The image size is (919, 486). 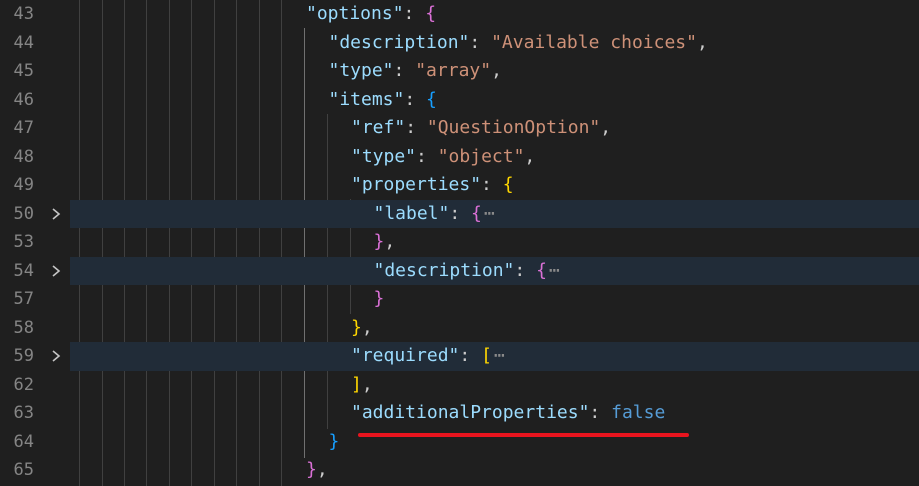 I want to click on code-token: [, so click(x=486, y=355).